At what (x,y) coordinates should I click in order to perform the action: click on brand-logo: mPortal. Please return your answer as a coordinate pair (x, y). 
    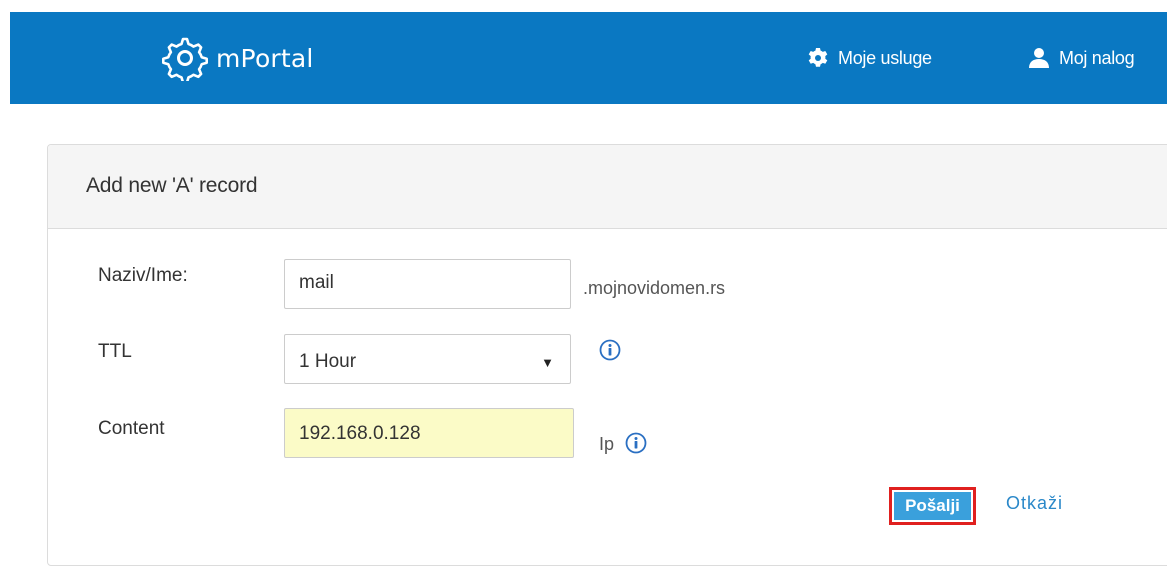
    Looking at the image, I should click on (238, 58).